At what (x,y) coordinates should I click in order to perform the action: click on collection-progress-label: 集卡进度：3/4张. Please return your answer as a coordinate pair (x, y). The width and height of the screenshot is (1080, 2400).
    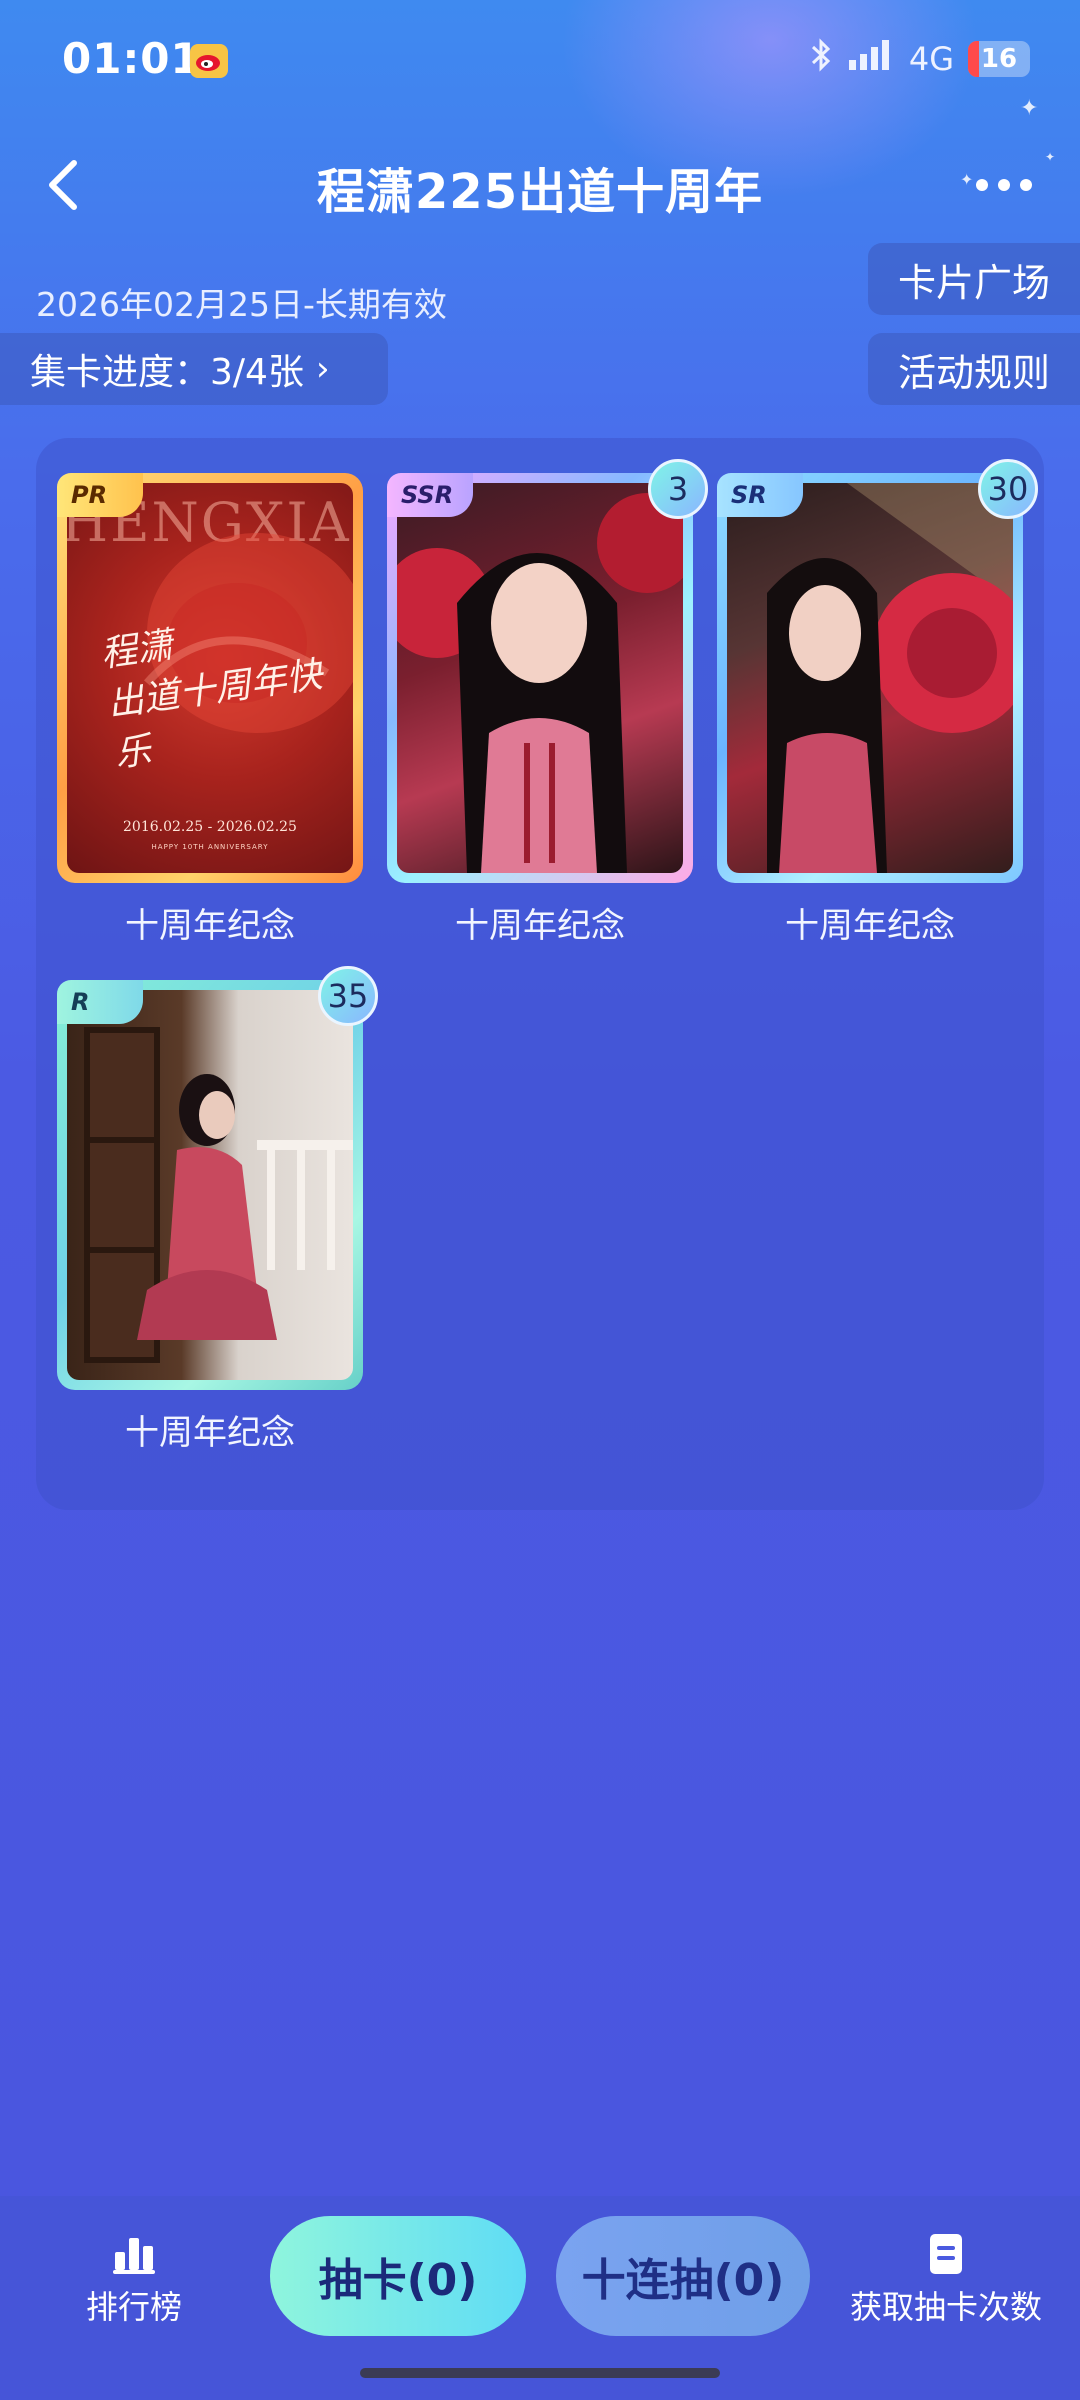
    Looking at the image, I should click on (167, 372).